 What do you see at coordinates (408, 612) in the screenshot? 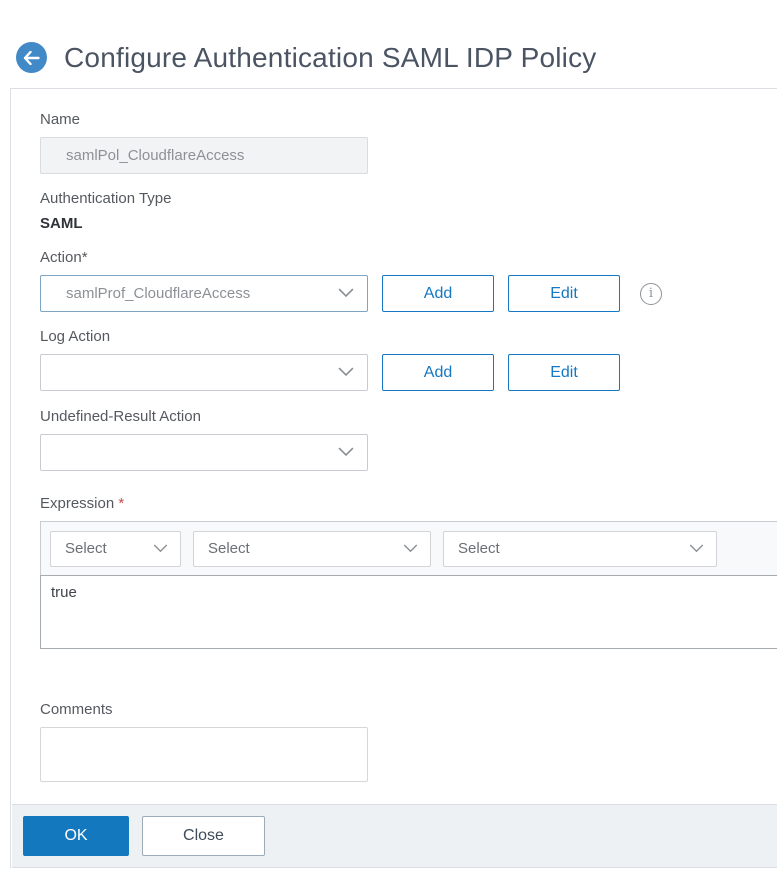
I see `expression-input: true` at bounding box center [408, 612].